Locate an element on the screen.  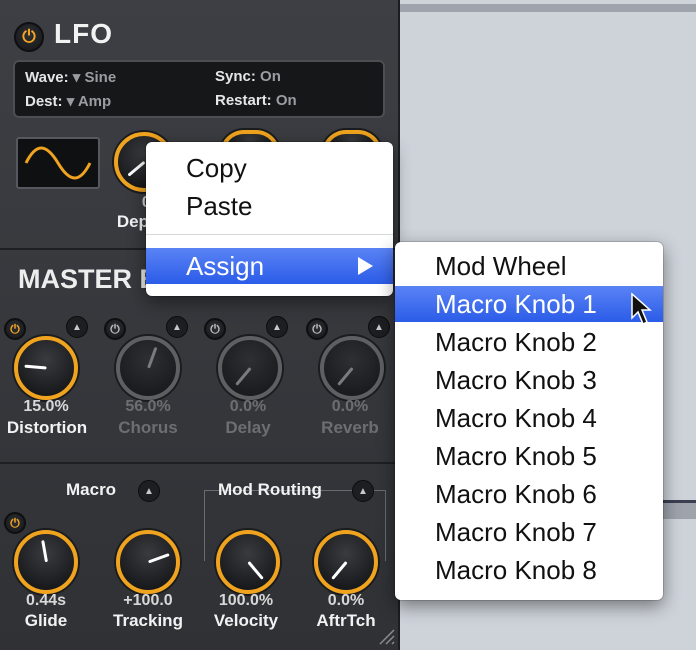
glide-power-button: ⏻ is located at coordinates (15, 523).